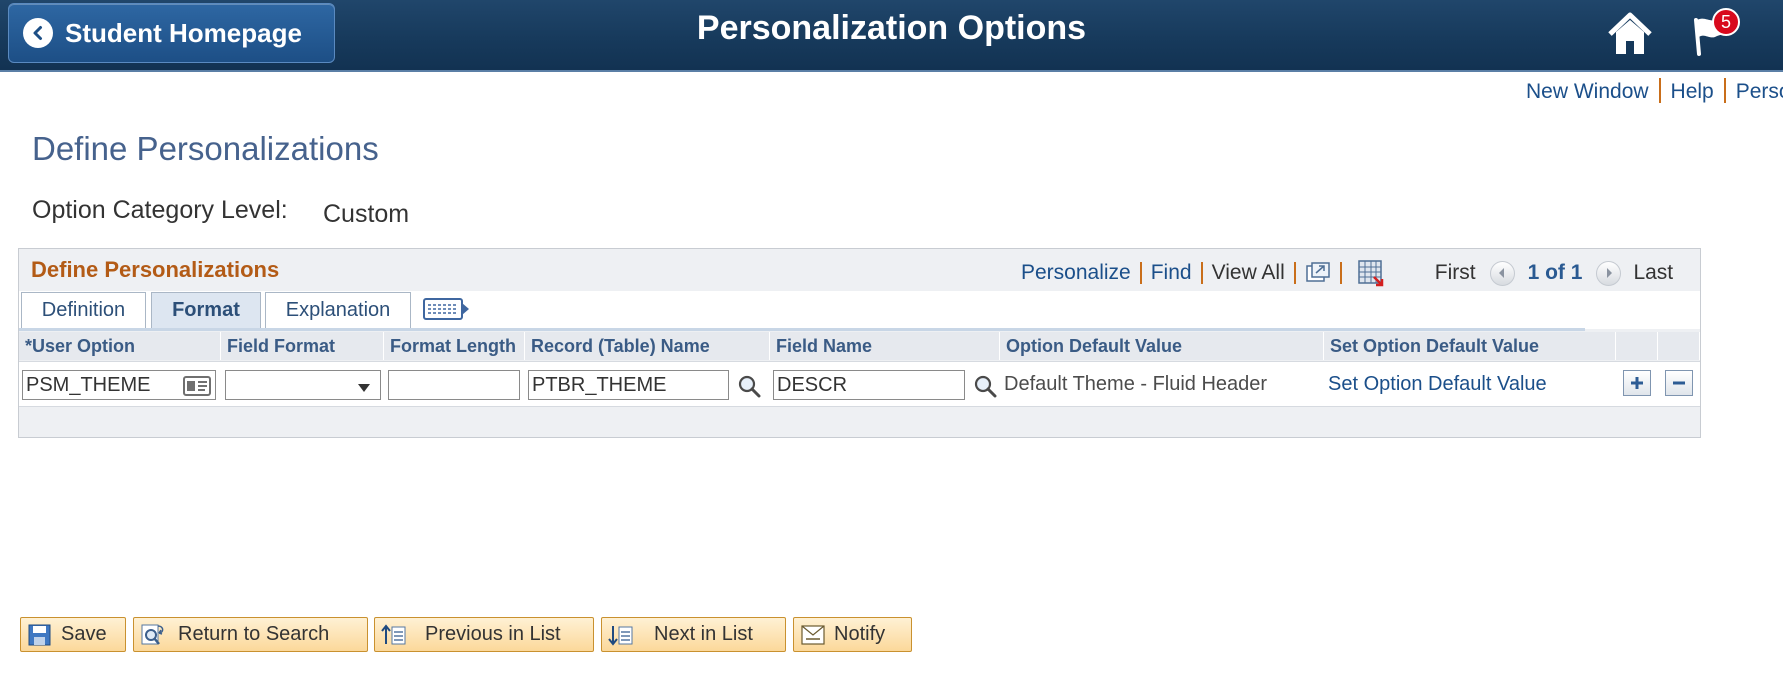 The image size is (1783, 682). I want to click on user-option-prompt-card-icon, so click(197, 388).